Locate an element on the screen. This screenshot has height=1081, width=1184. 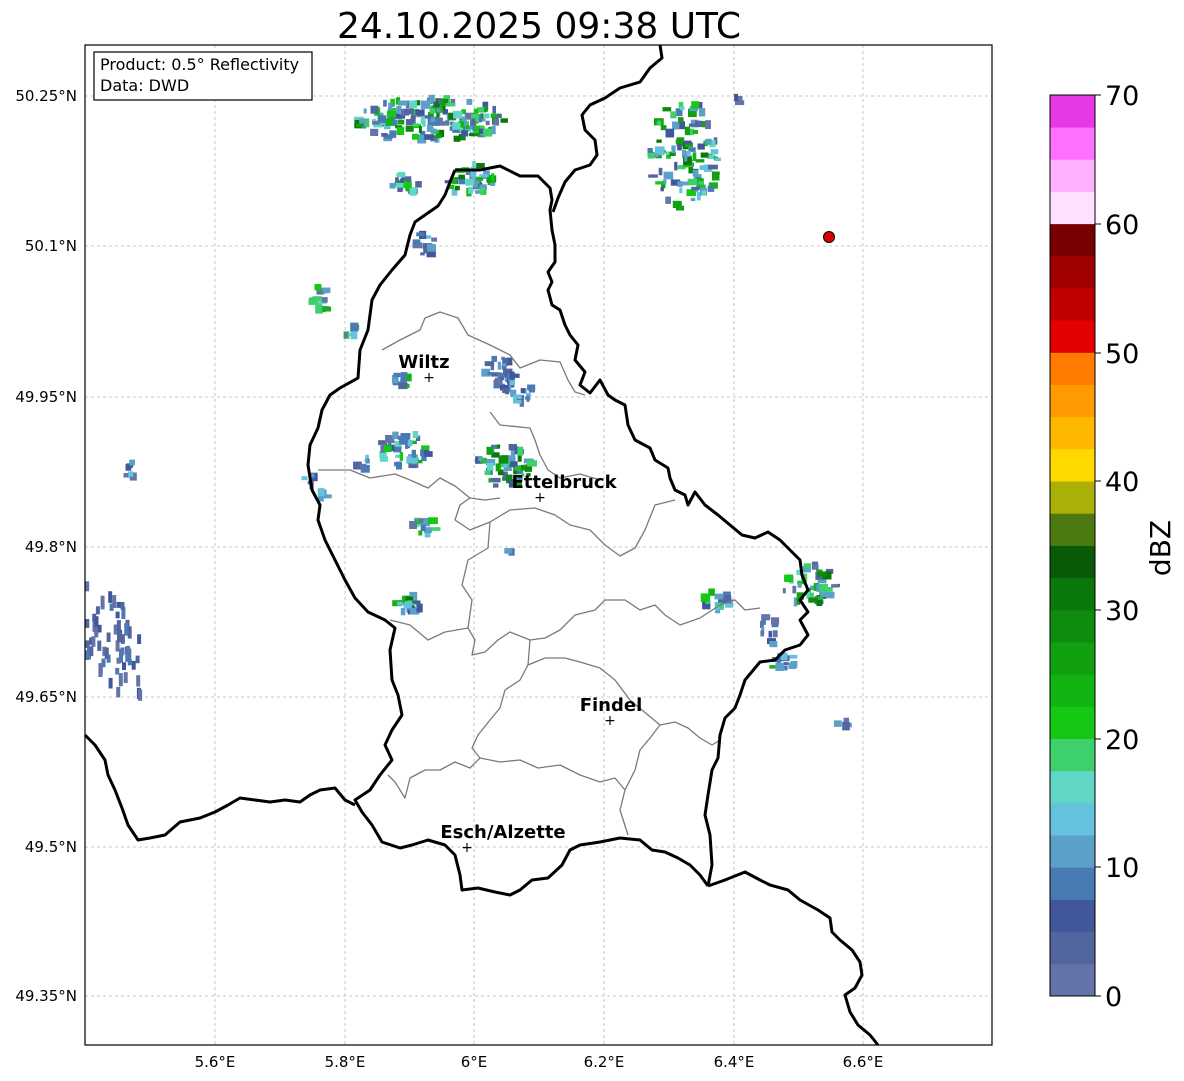
info-data-source: Data: DWD is located at coordinates (144, 85).